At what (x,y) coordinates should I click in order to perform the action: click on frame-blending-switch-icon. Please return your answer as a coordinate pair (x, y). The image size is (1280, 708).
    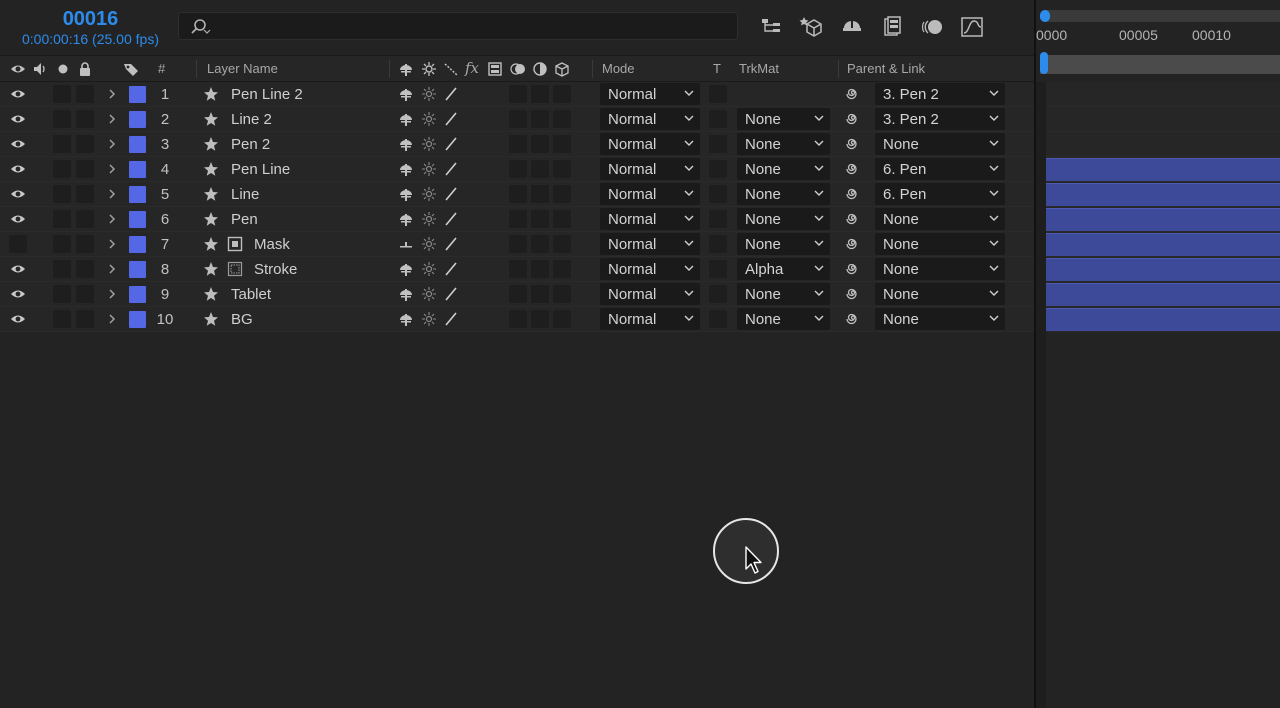
    Looking at the image, I should click on (495, 69).